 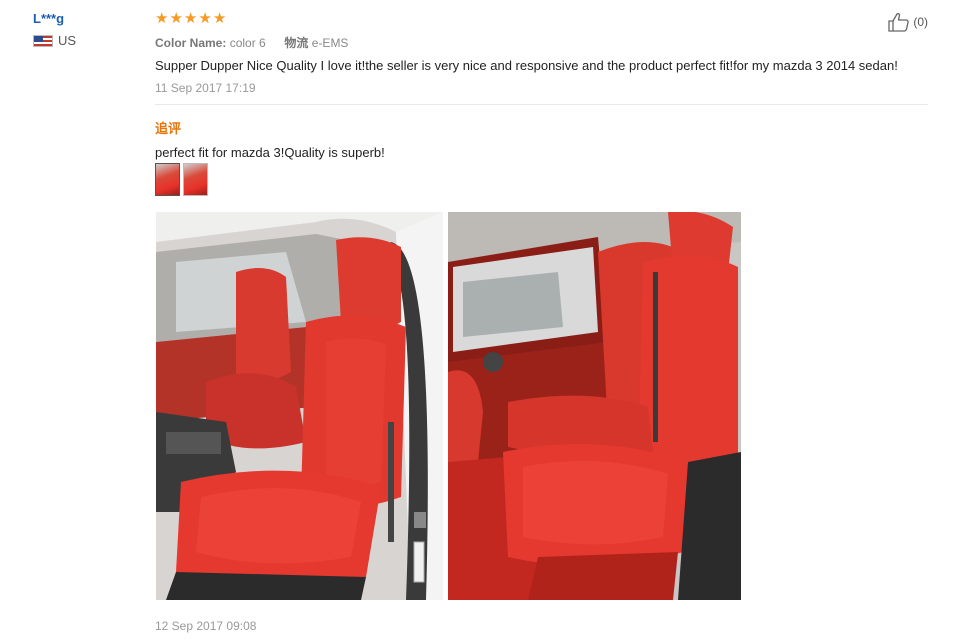 I want to click on country-label: US, so click(x=67, y=40).